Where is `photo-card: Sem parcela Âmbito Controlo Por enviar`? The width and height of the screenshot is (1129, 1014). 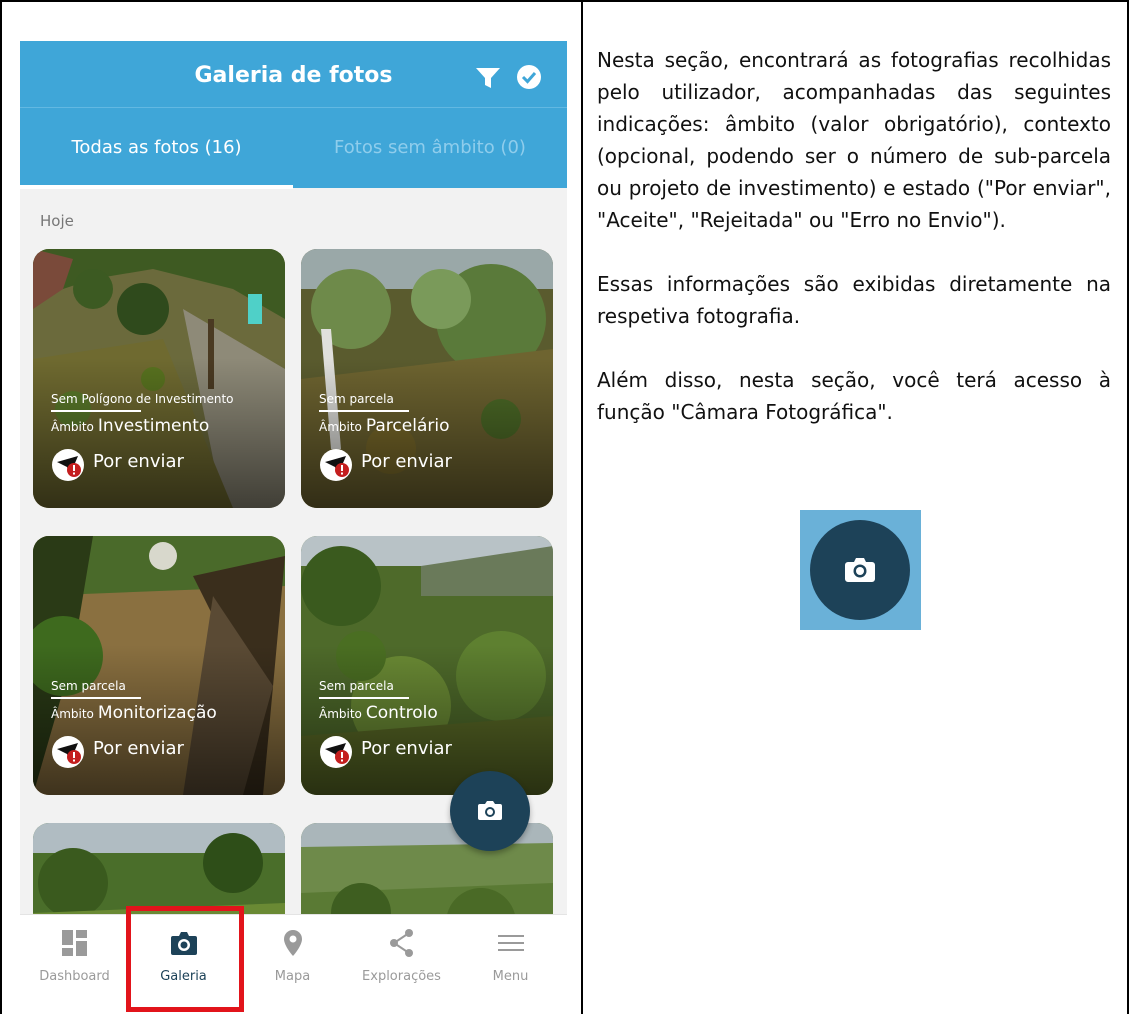 photo-card: Sem parcela Âmbito Controlo Por enviar is located at coordinates (427, 665).